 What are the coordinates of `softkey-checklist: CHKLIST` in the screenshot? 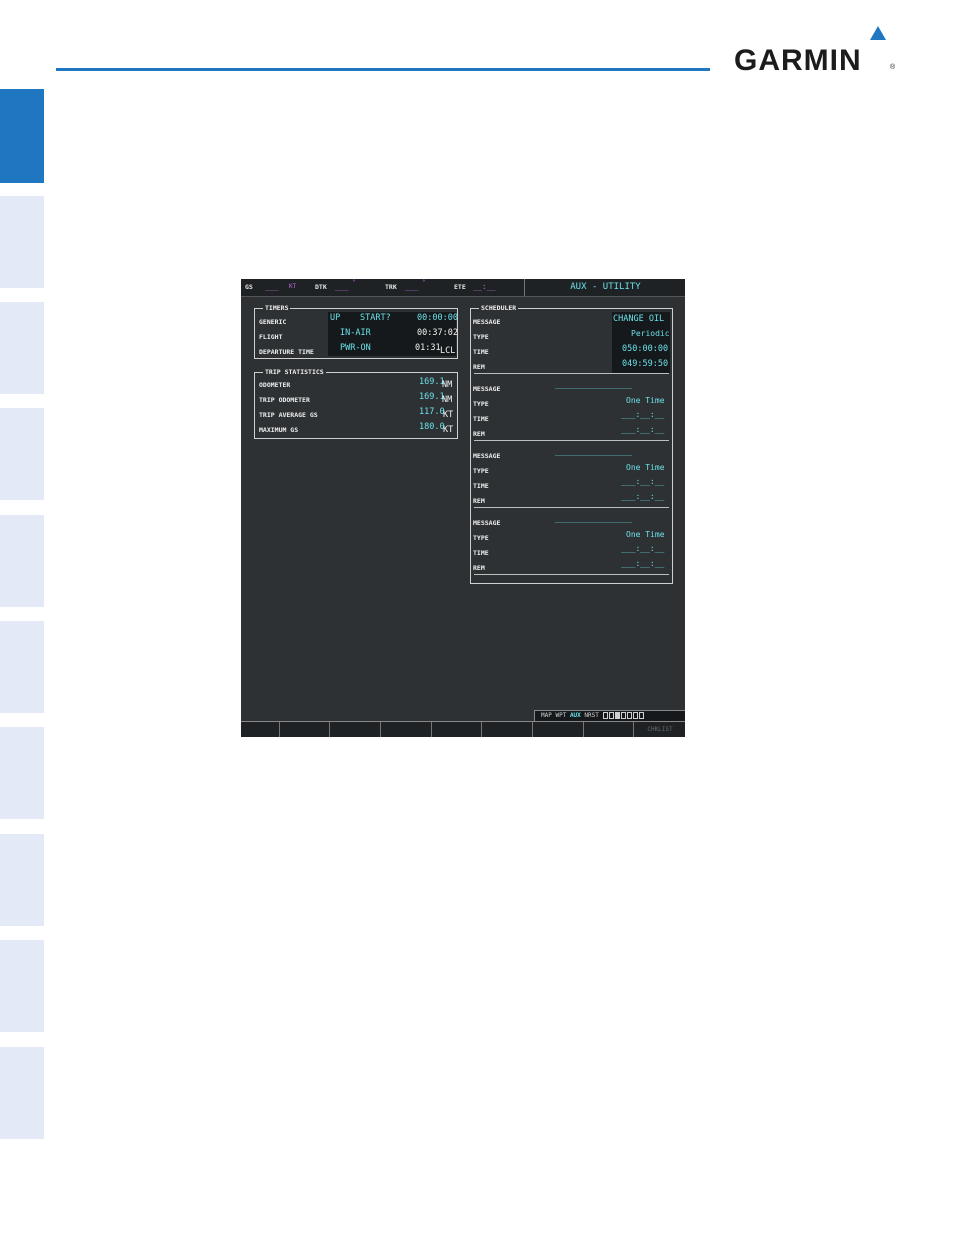 It's located at (659, 729).